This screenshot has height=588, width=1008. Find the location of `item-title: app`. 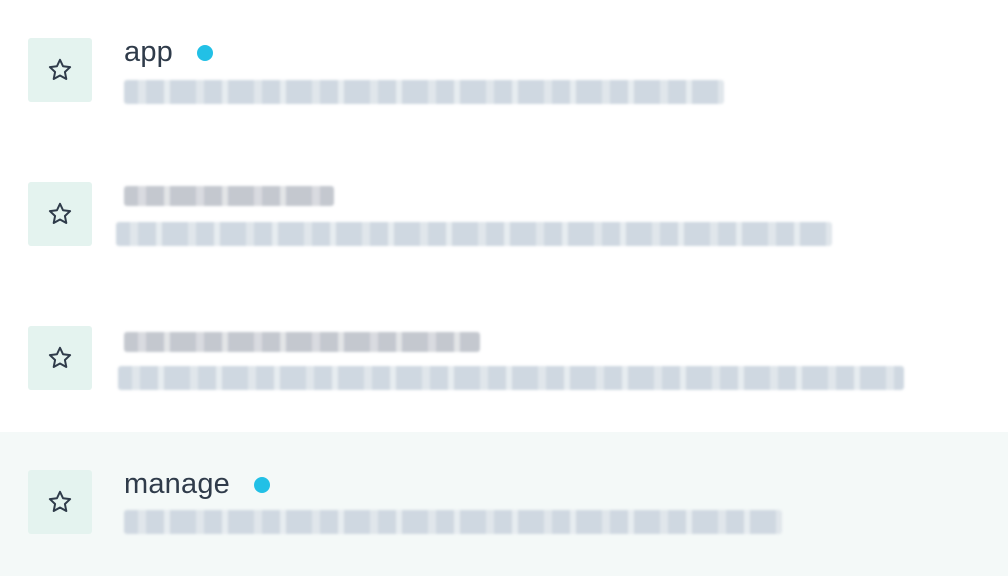

item-title: app is located at coordinates (148, 52).